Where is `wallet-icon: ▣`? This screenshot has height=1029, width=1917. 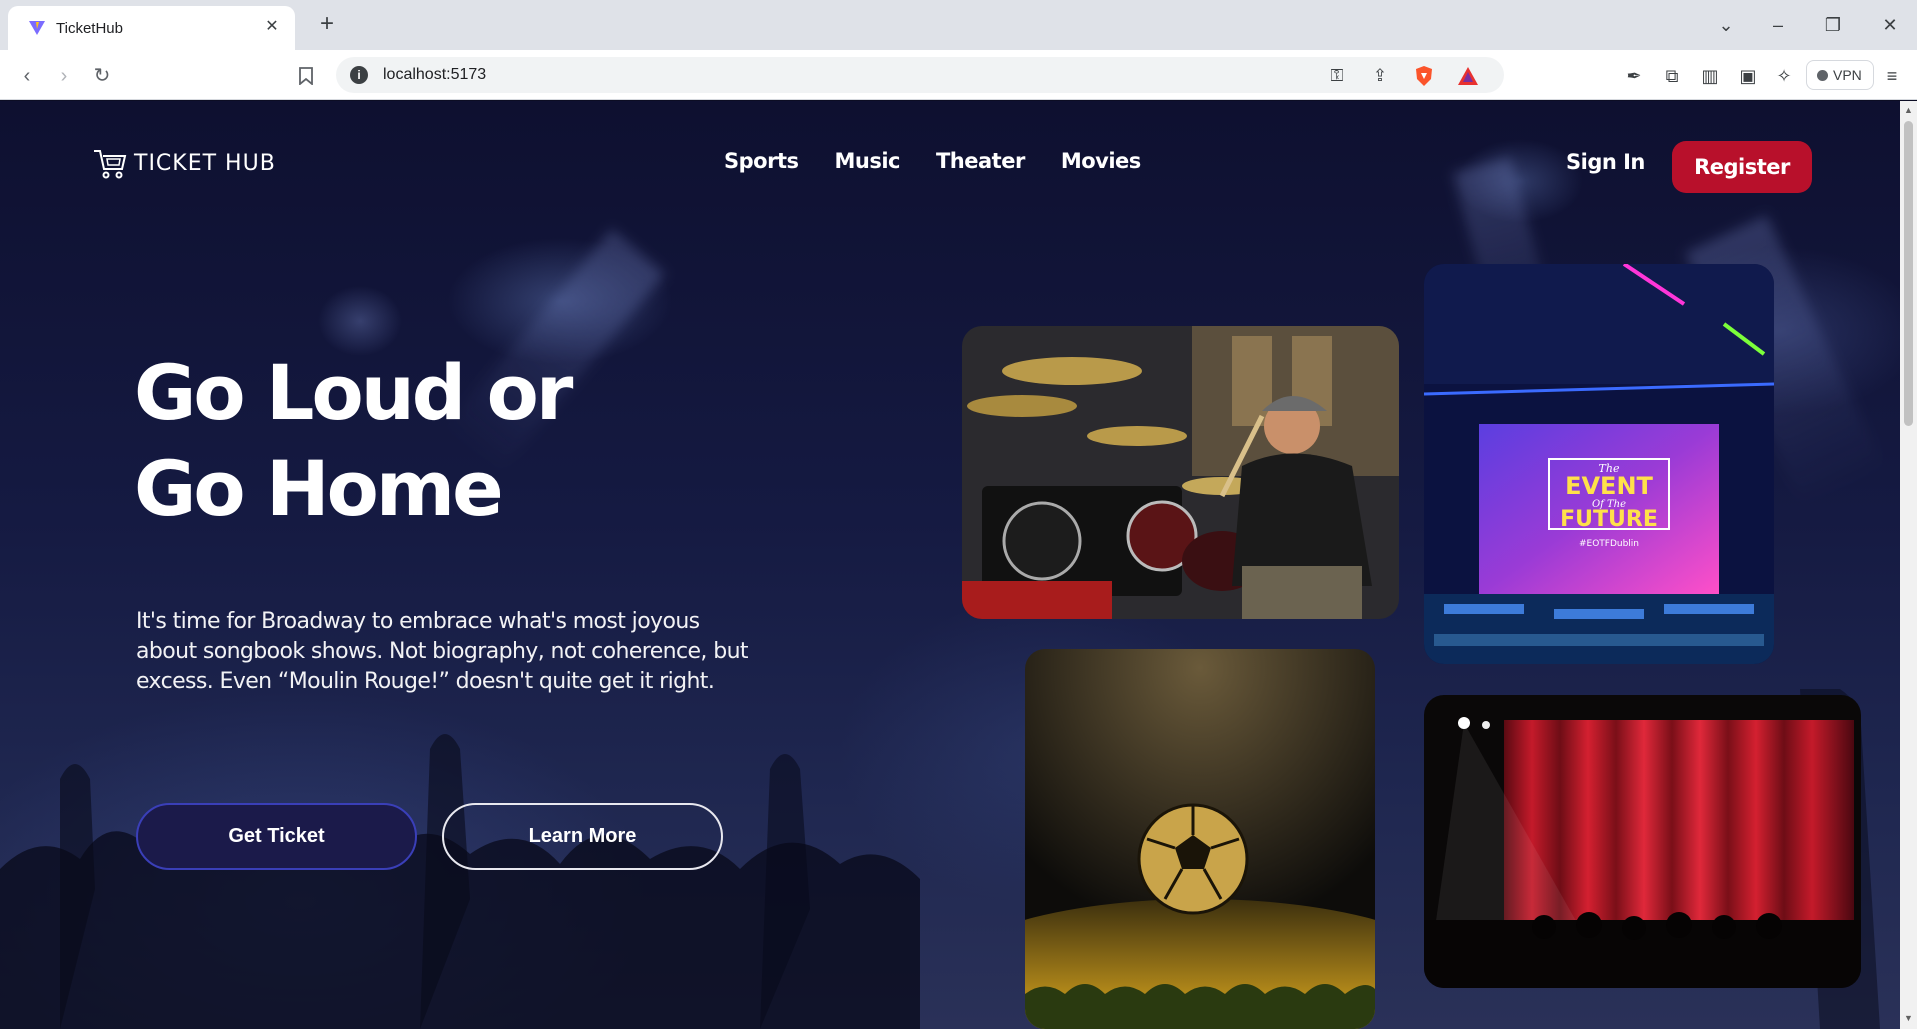 wallet-icon: ▣ is located at coordinates (1748, 76).